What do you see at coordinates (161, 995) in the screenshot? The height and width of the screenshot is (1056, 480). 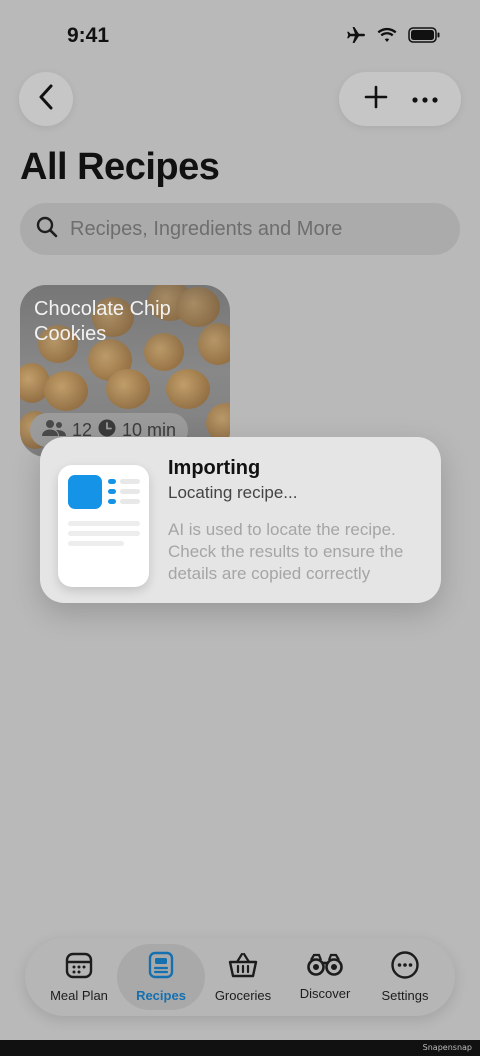 I see `tab-label: Recipes` at bounding box center [161, 995].